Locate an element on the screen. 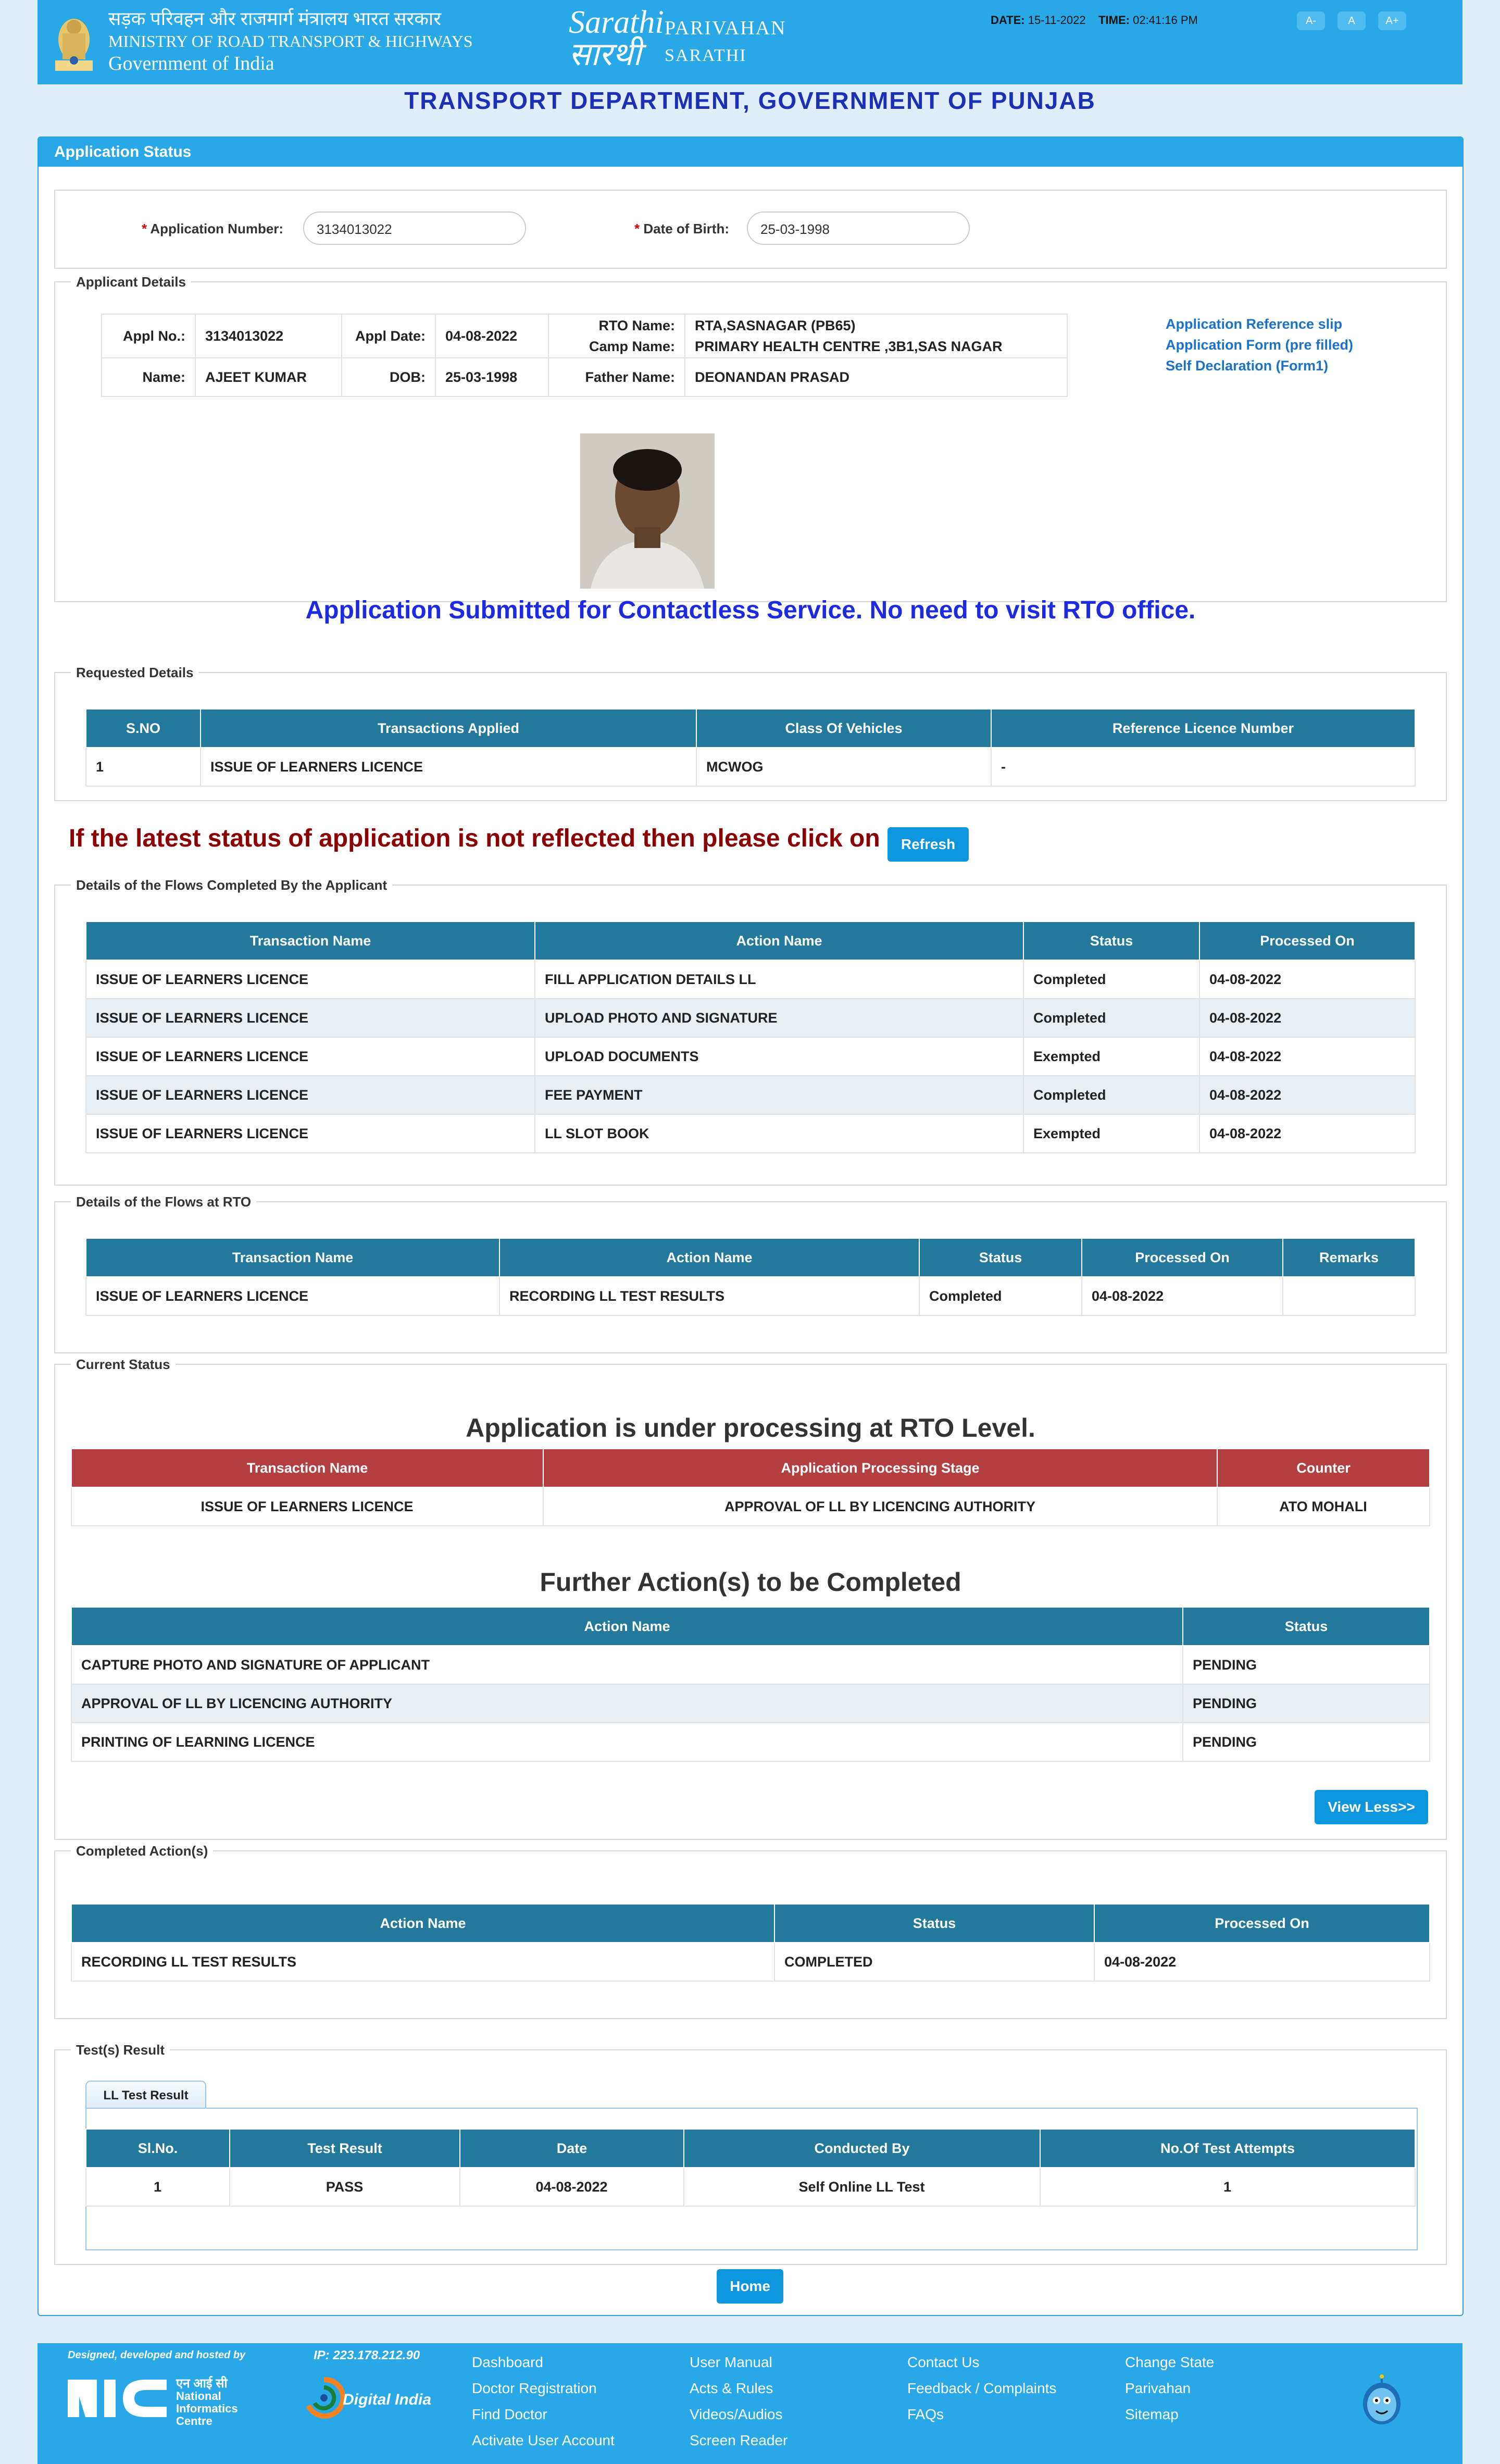 Image resolution: width=1500 pixels, height=2464 pixels. footer-link-faqs: FAQs is located at coordinates (982, 2414).